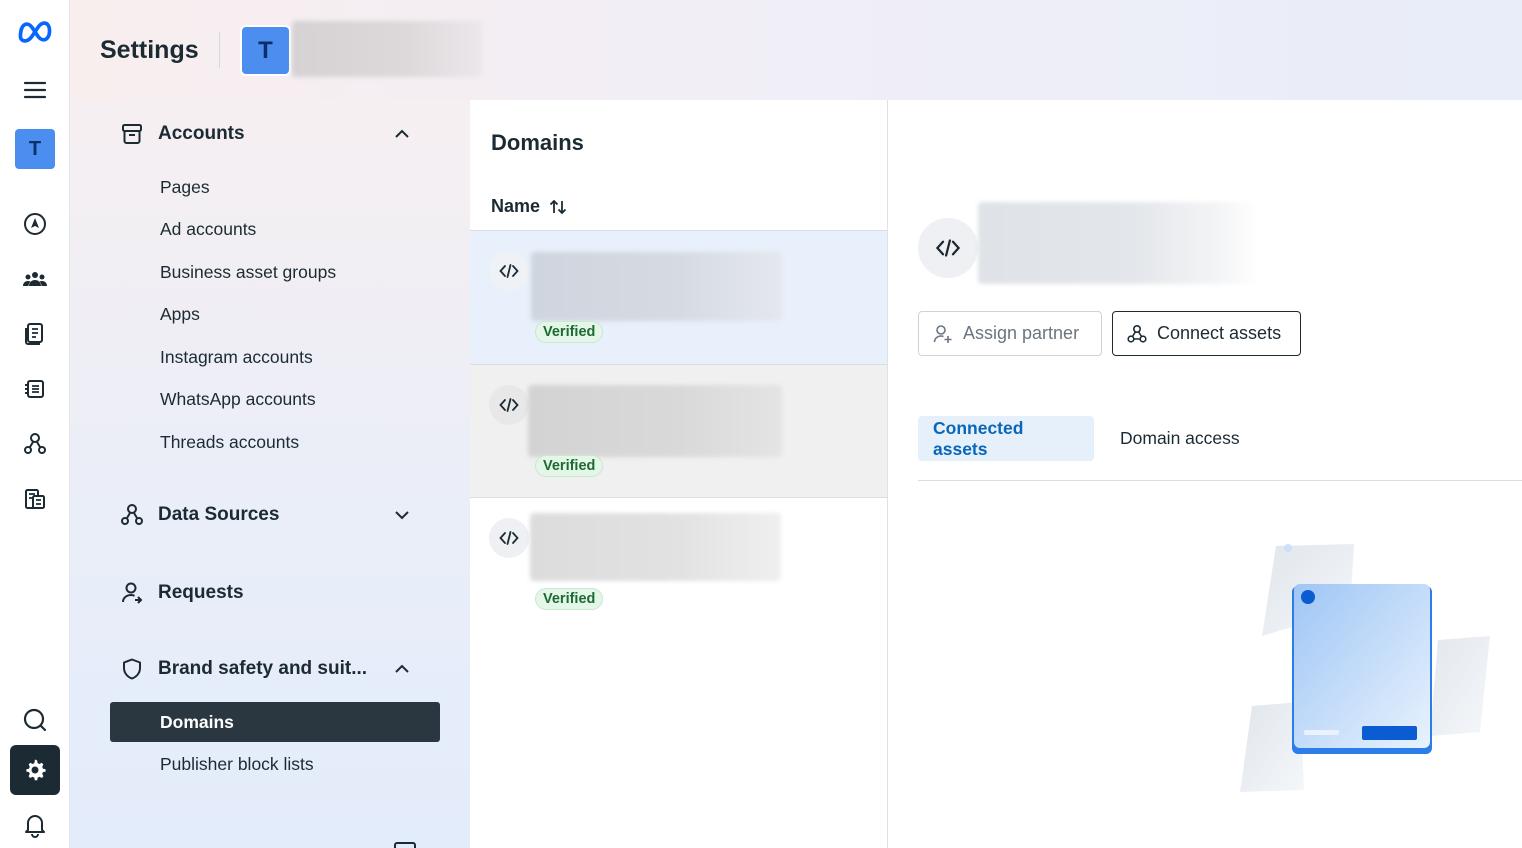  I want to click on domain-title-redacted, so click(1118, 243).